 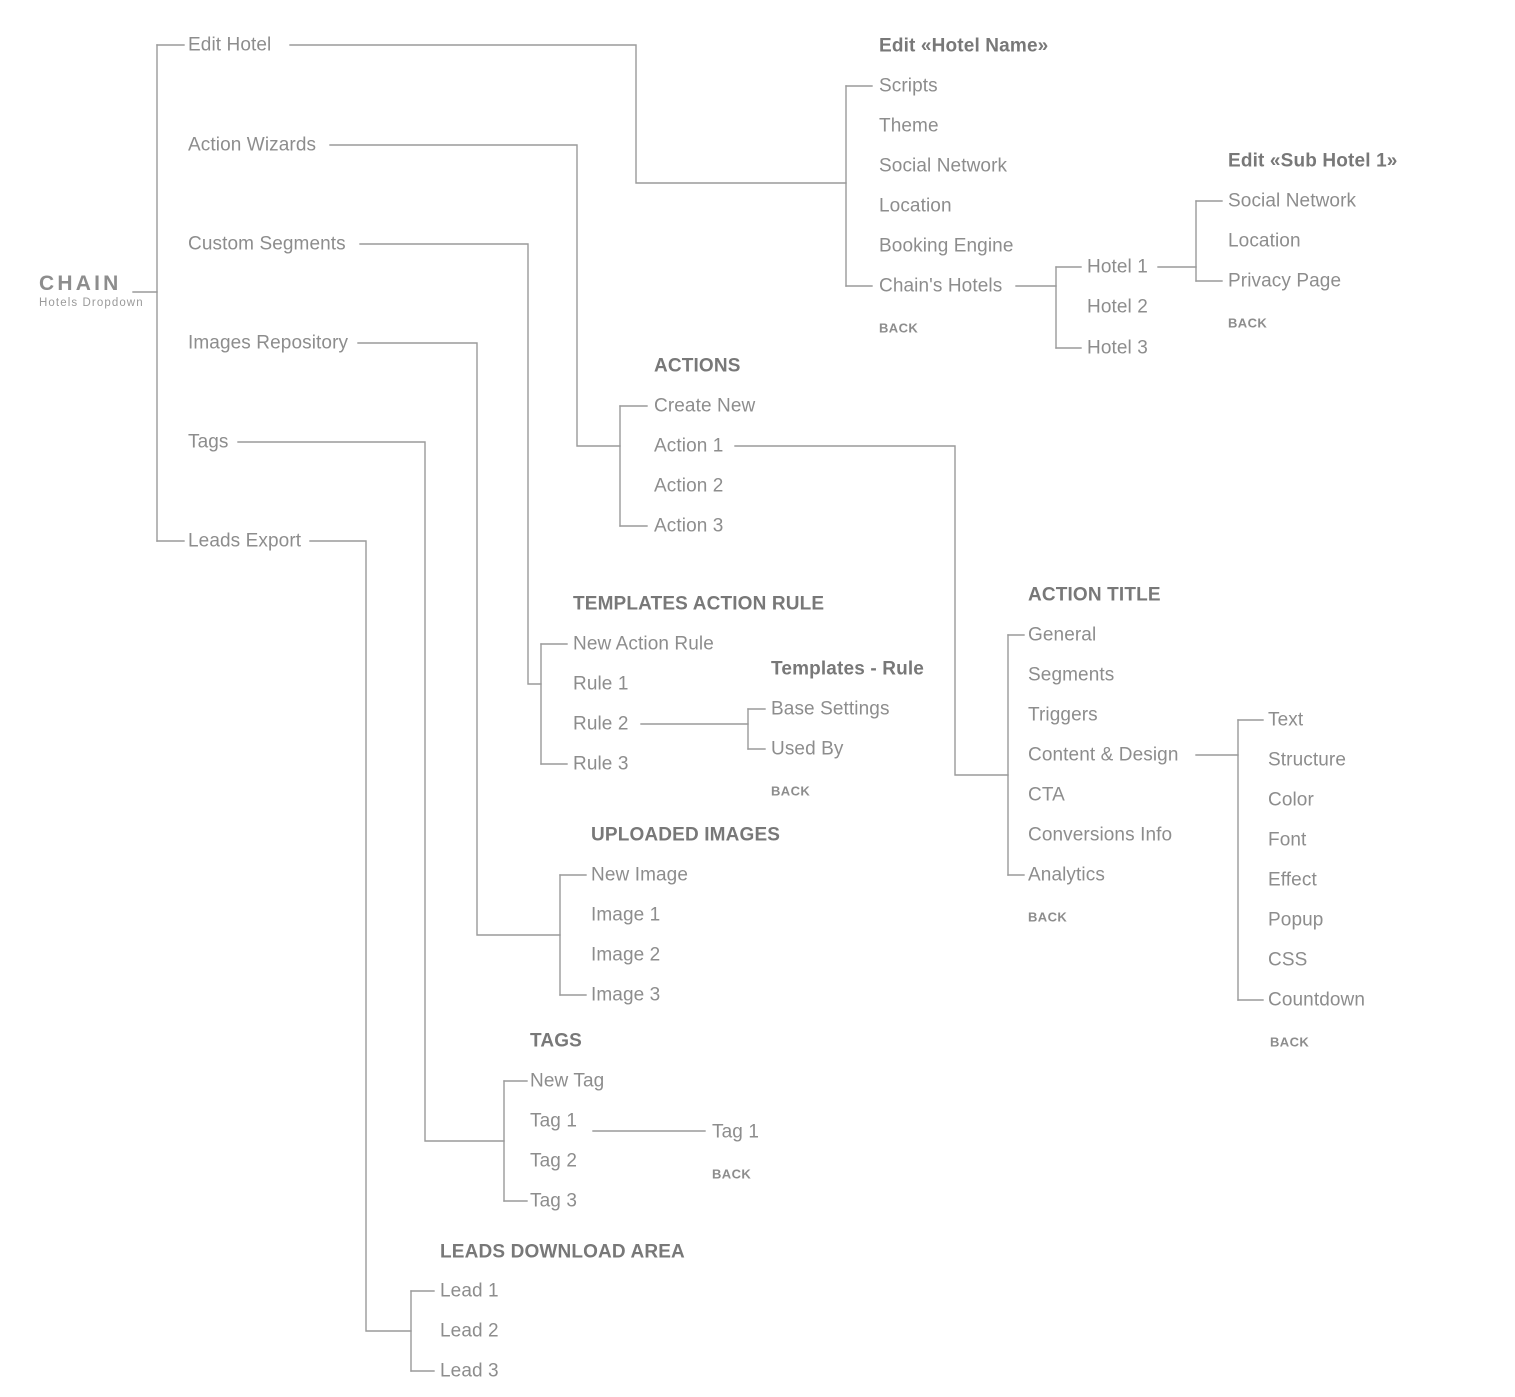 I want to click on back-link-templates-rule: BACK, so click(x=790, y=791).